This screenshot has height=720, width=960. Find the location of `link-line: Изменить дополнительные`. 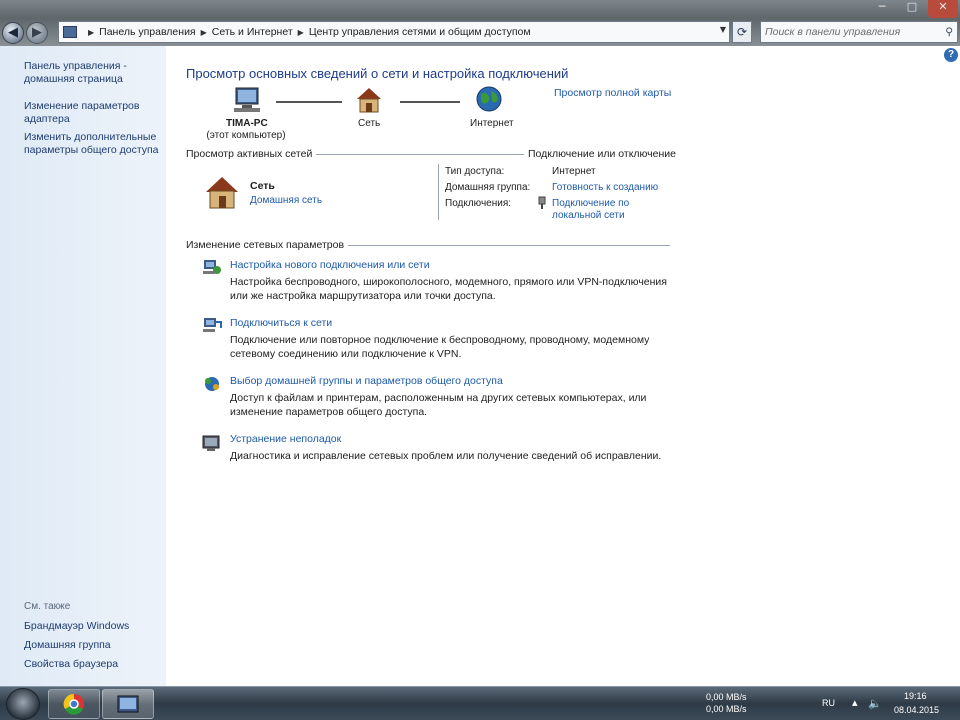

link-line: Изменить дополнительные is located at coordinates (90, 137).